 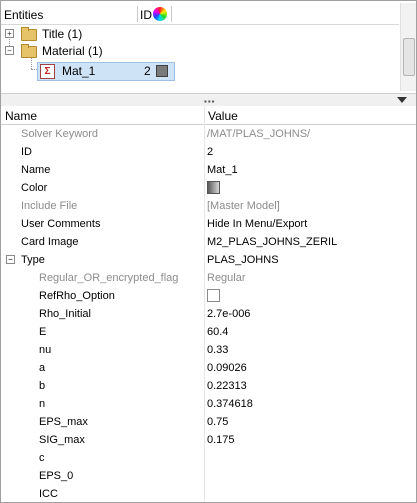 What do you see at coordinates (9, 33) in the screenshot?
I see `expand-icon: +` at bounding box center [9, 33].